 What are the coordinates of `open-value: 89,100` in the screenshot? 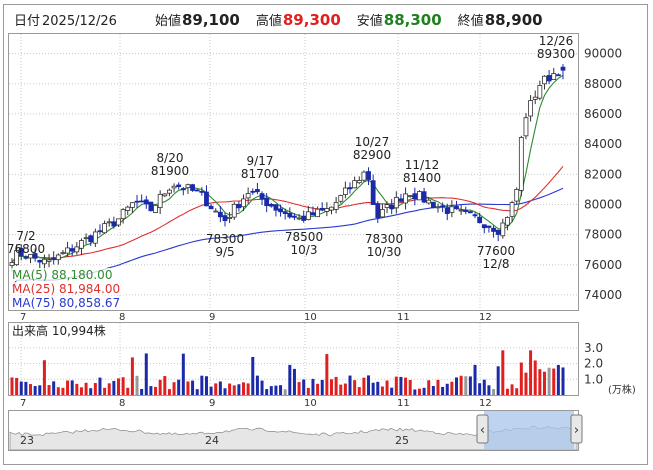 It's located at (210, 20).